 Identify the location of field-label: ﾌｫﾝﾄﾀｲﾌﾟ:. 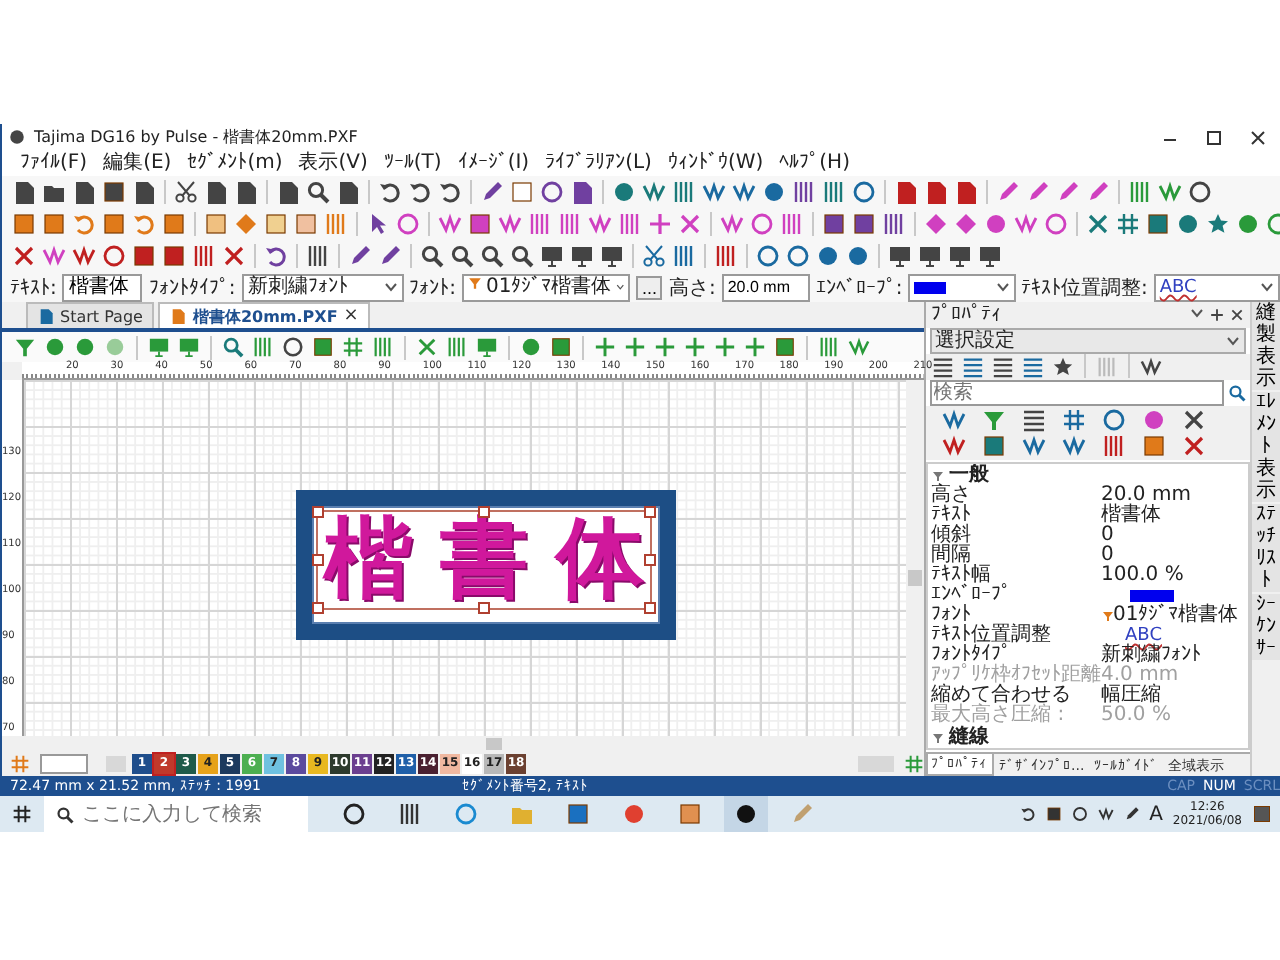
(192, 287).